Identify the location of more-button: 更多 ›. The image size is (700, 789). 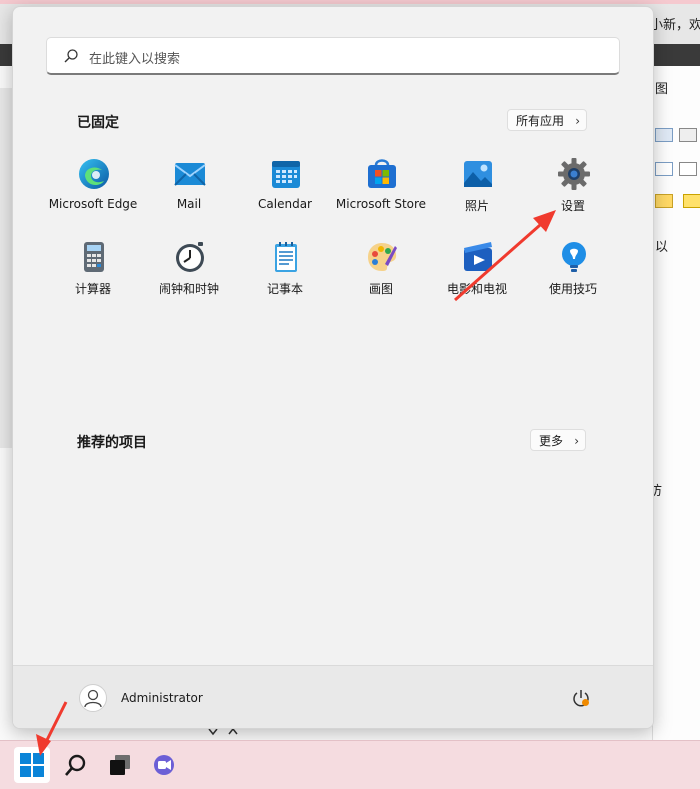
(558, 440).